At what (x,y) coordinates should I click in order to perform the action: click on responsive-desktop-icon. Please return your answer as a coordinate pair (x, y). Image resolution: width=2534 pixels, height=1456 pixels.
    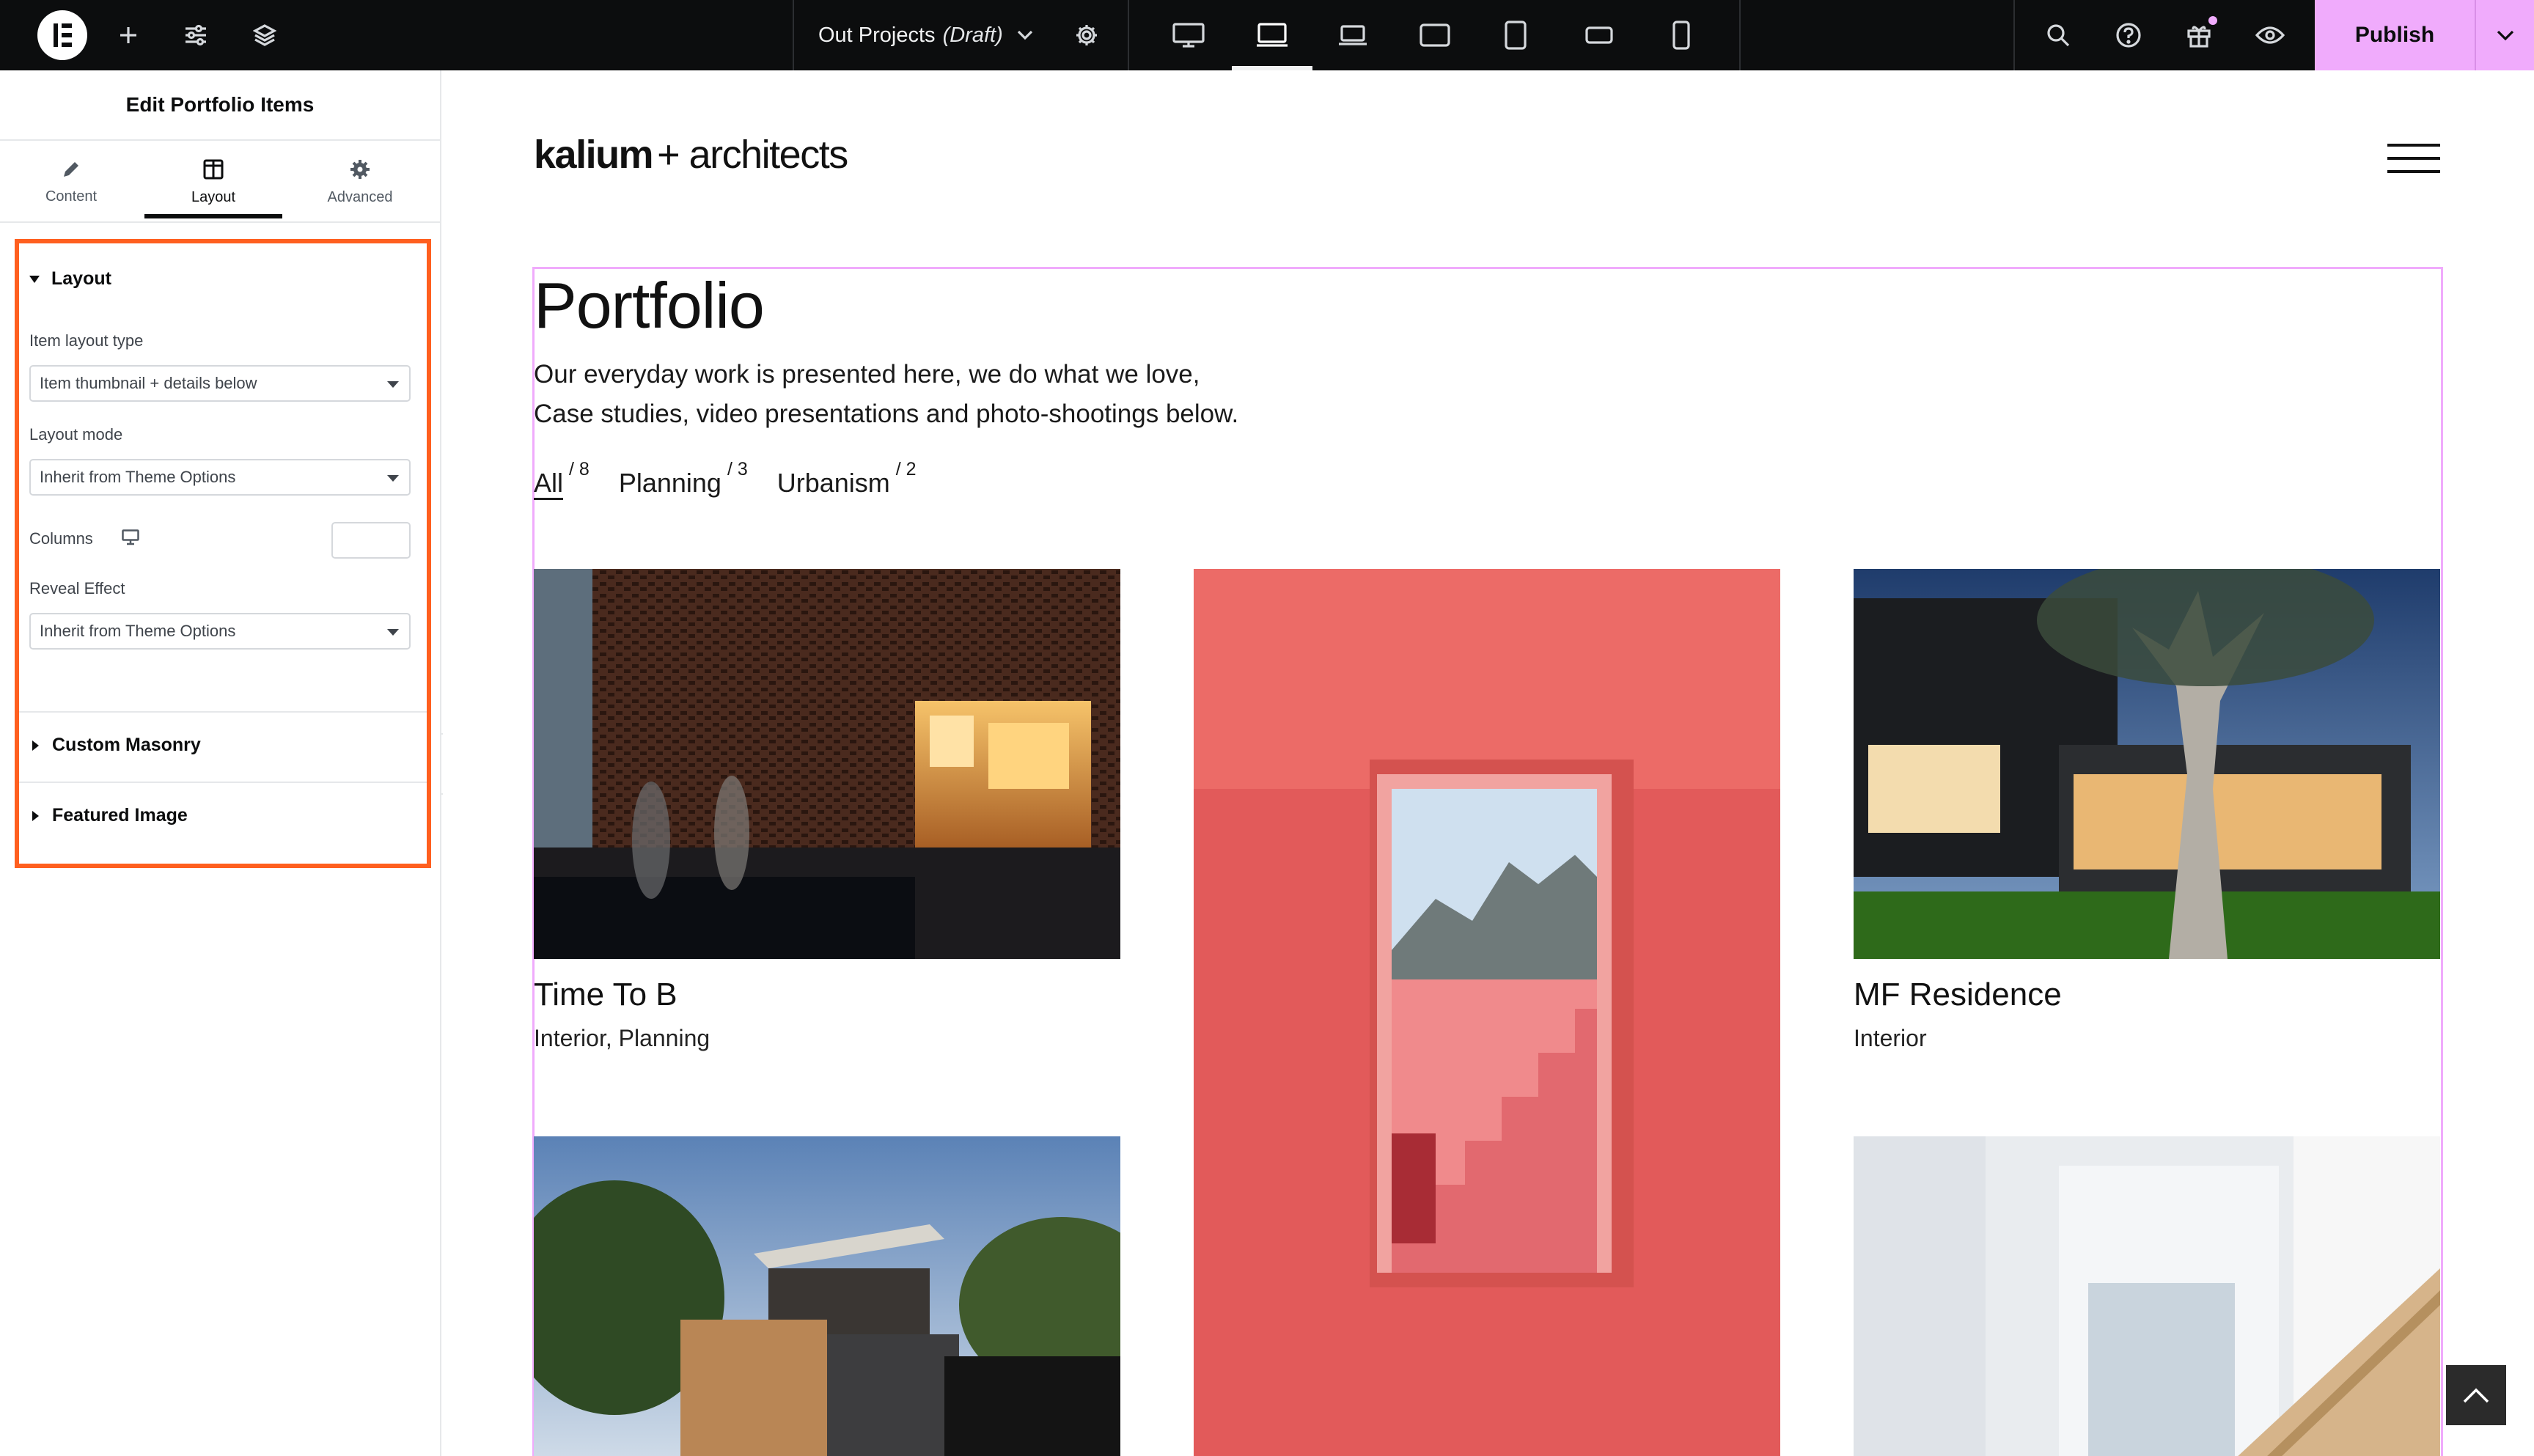
    Looking at the image, I should click on (130, 539).